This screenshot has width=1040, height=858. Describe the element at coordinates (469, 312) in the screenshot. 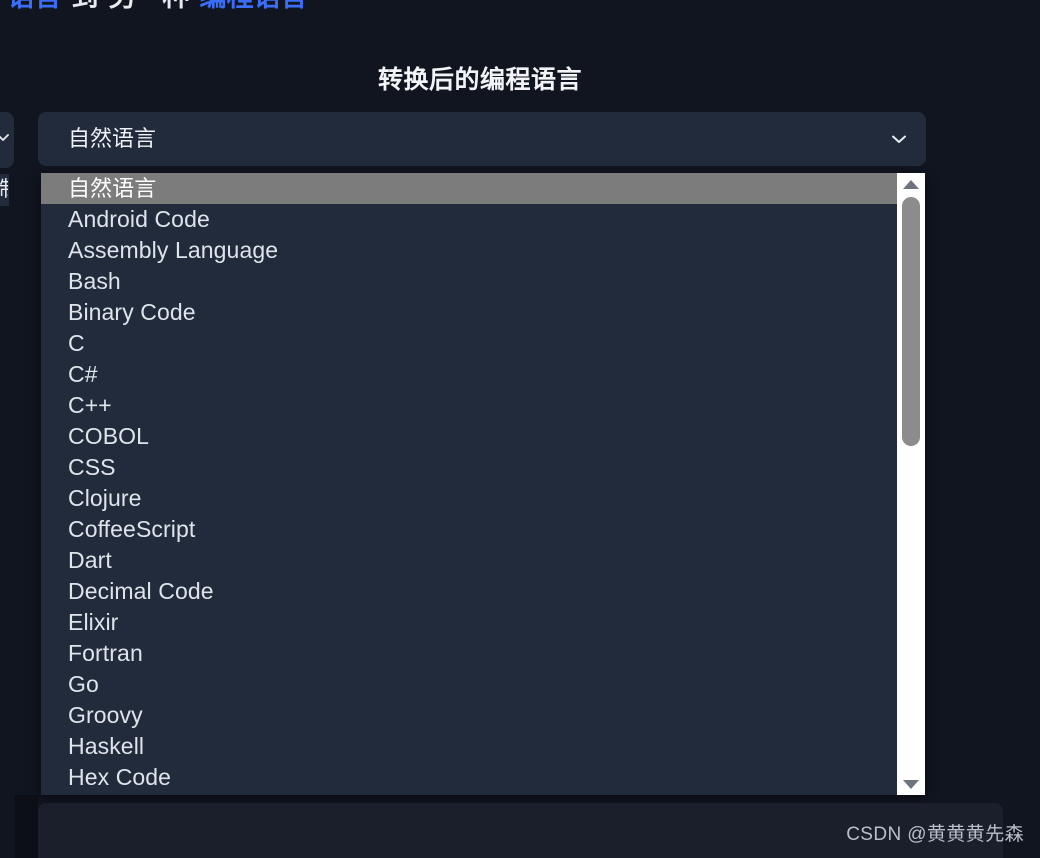

I see `language-option: Binary Code` at that location.